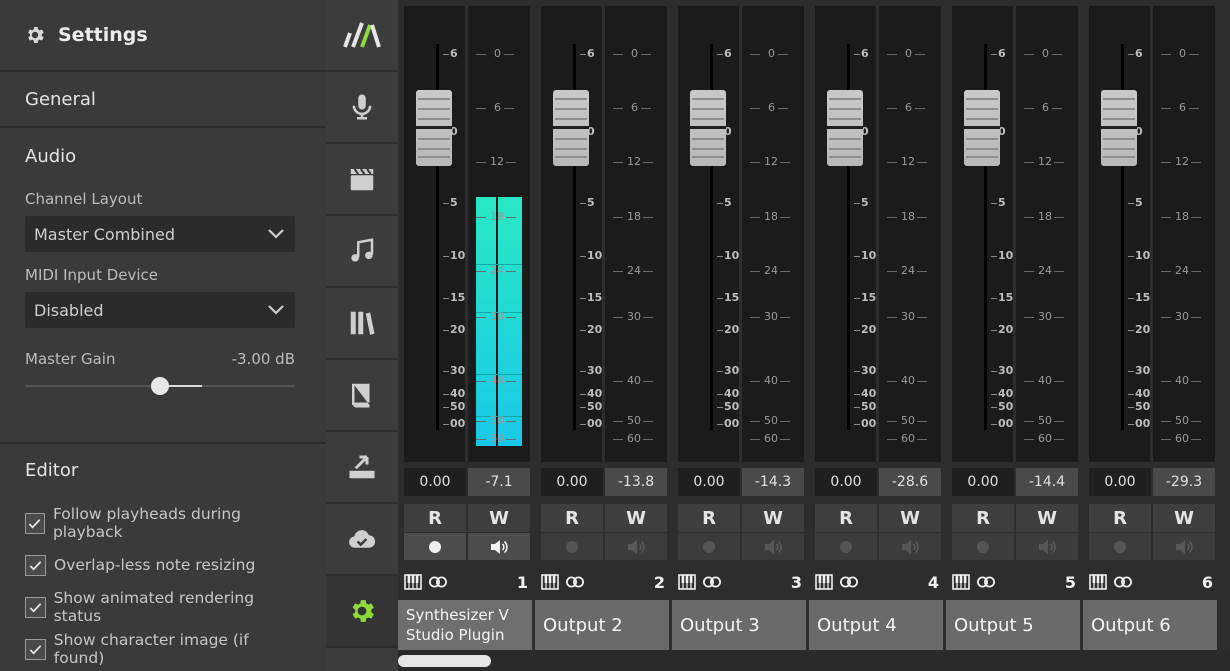 This screenshot has height=671, width=1230. Describe the element at coordinates (1013, 625) in the screenshot. I see `channel-name: Output 5` at that location.